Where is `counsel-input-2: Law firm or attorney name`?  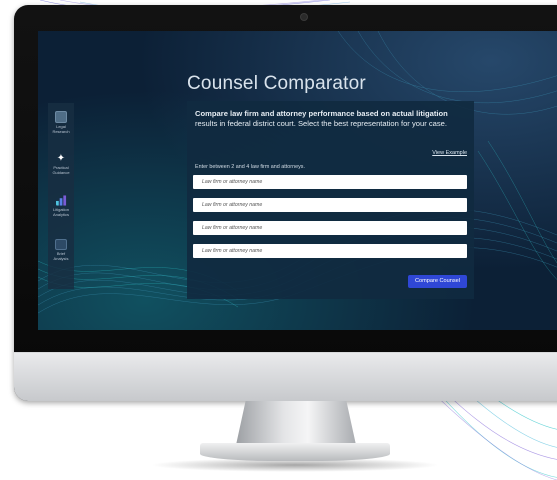 counsel-input-2: Law firm or attorney name is located at coordinates (330, 205).